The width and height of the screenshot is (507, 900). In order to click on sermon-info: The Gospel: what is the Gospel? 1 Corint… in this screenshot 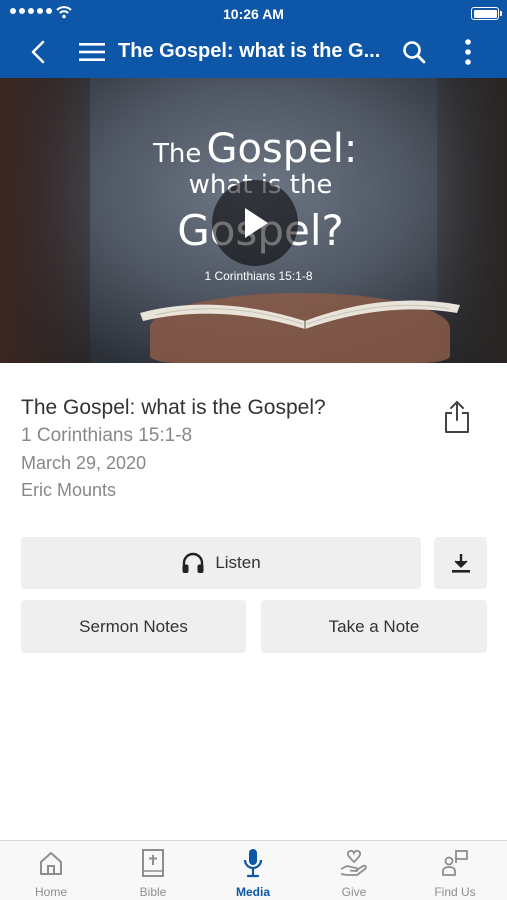, I will do `click(231, 448)`.